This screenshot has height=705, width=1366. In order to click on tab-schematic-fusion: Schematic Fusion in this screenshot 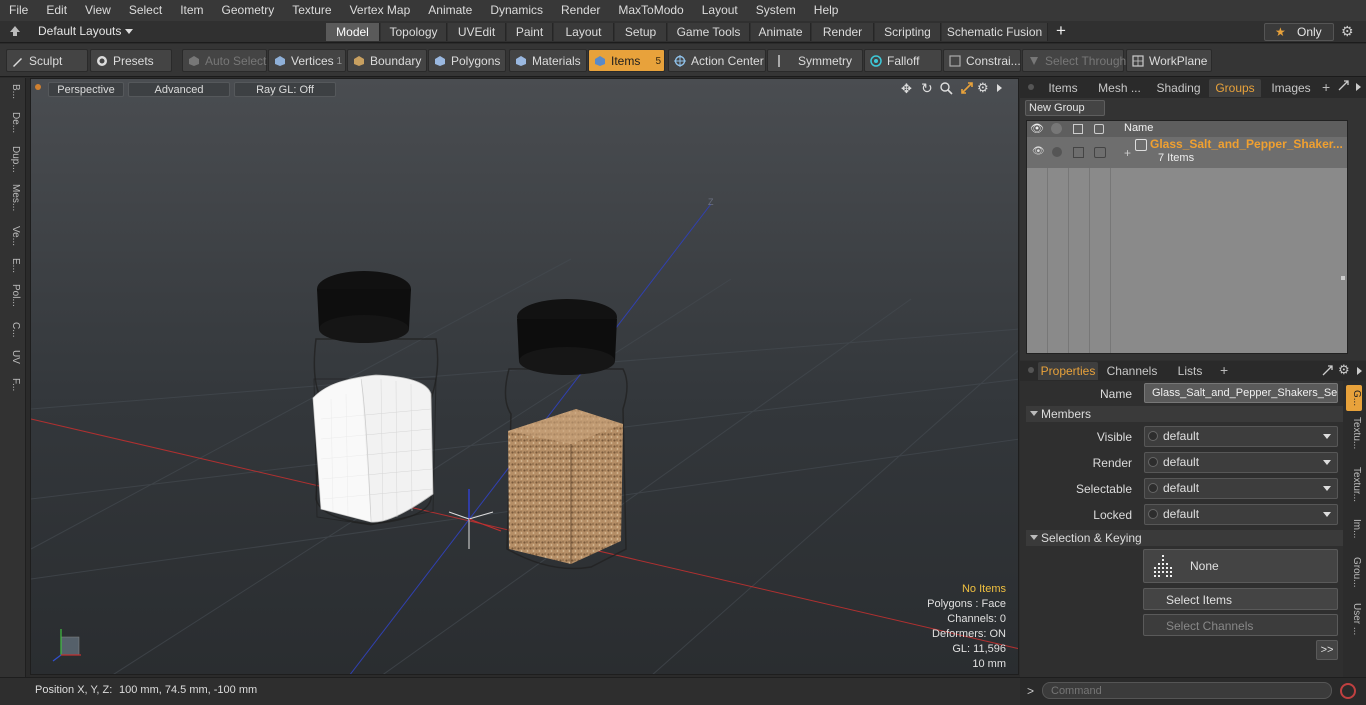, I will do `click(995, 32)`.